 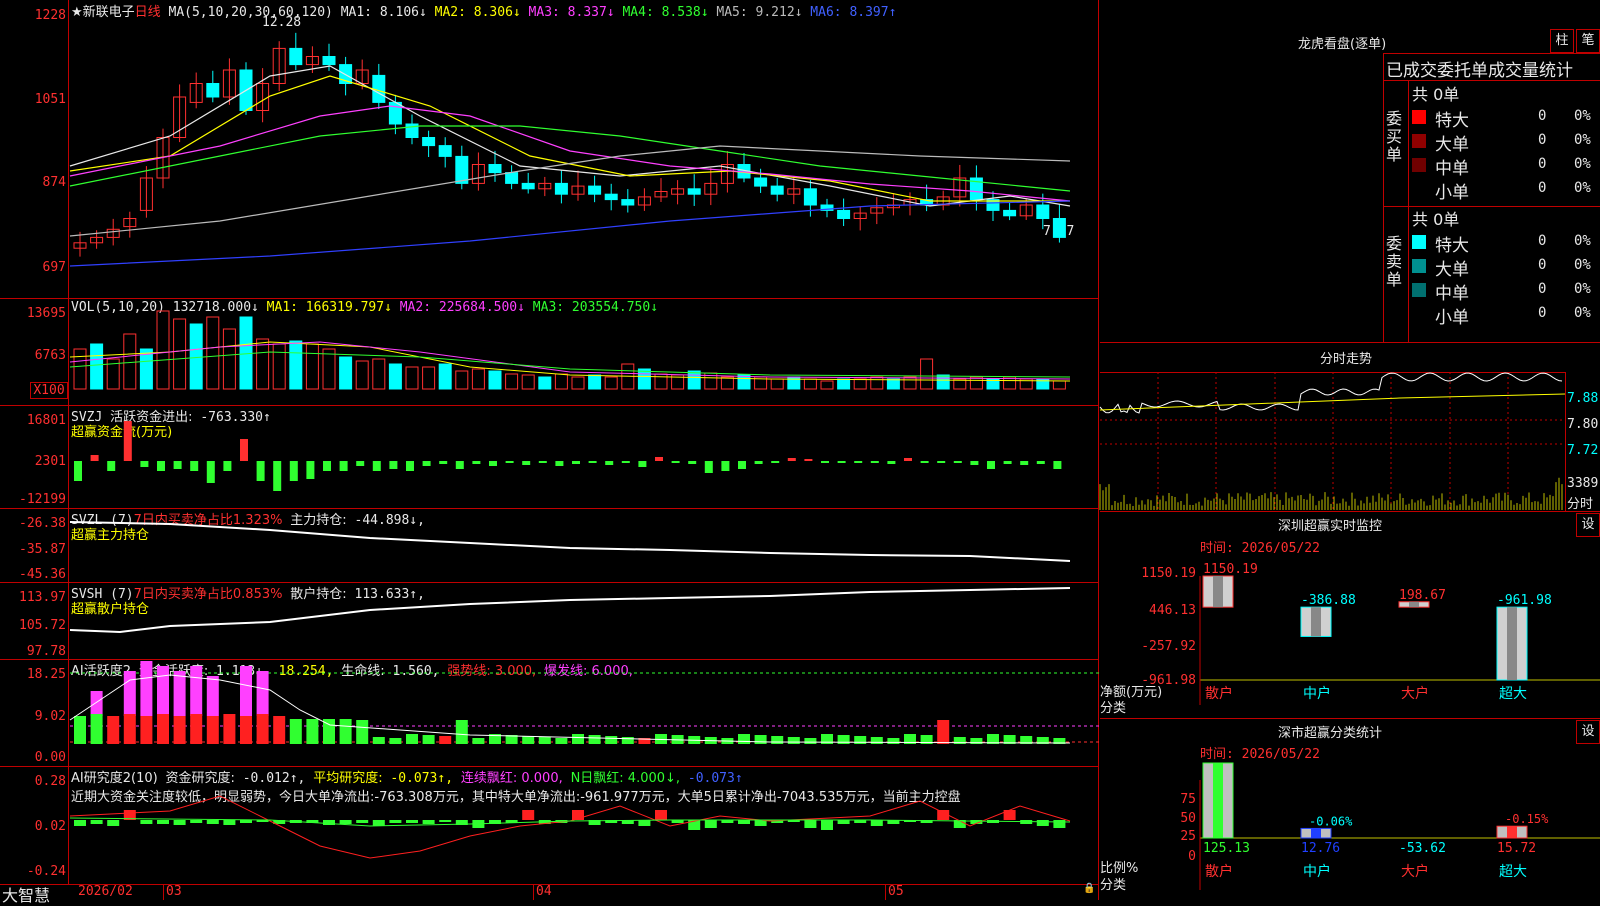 I want to click on ai1-line, so click(x=570, y=709).